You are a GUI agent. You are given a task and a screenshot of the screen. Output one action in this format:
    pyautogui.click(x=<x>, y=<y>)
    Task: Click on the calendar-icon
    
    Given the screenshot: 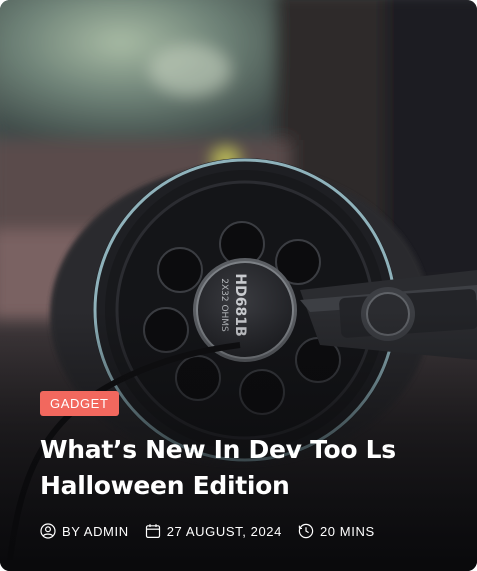 What is the action you would take?
    pyautogui.click(x=152, y=531)
    